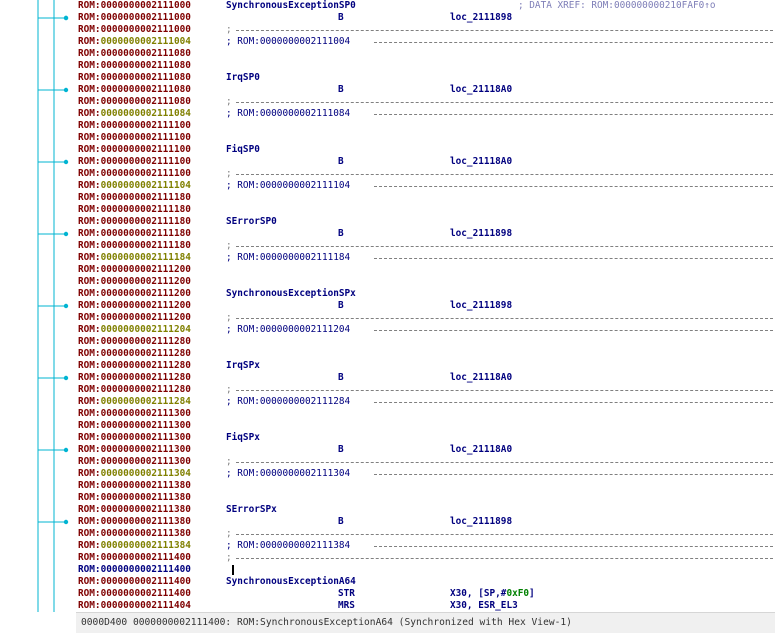 This screenshot has height=633, width=775. I want to click on listing-line: ROM:0000000002111380;, so click(426, 534).